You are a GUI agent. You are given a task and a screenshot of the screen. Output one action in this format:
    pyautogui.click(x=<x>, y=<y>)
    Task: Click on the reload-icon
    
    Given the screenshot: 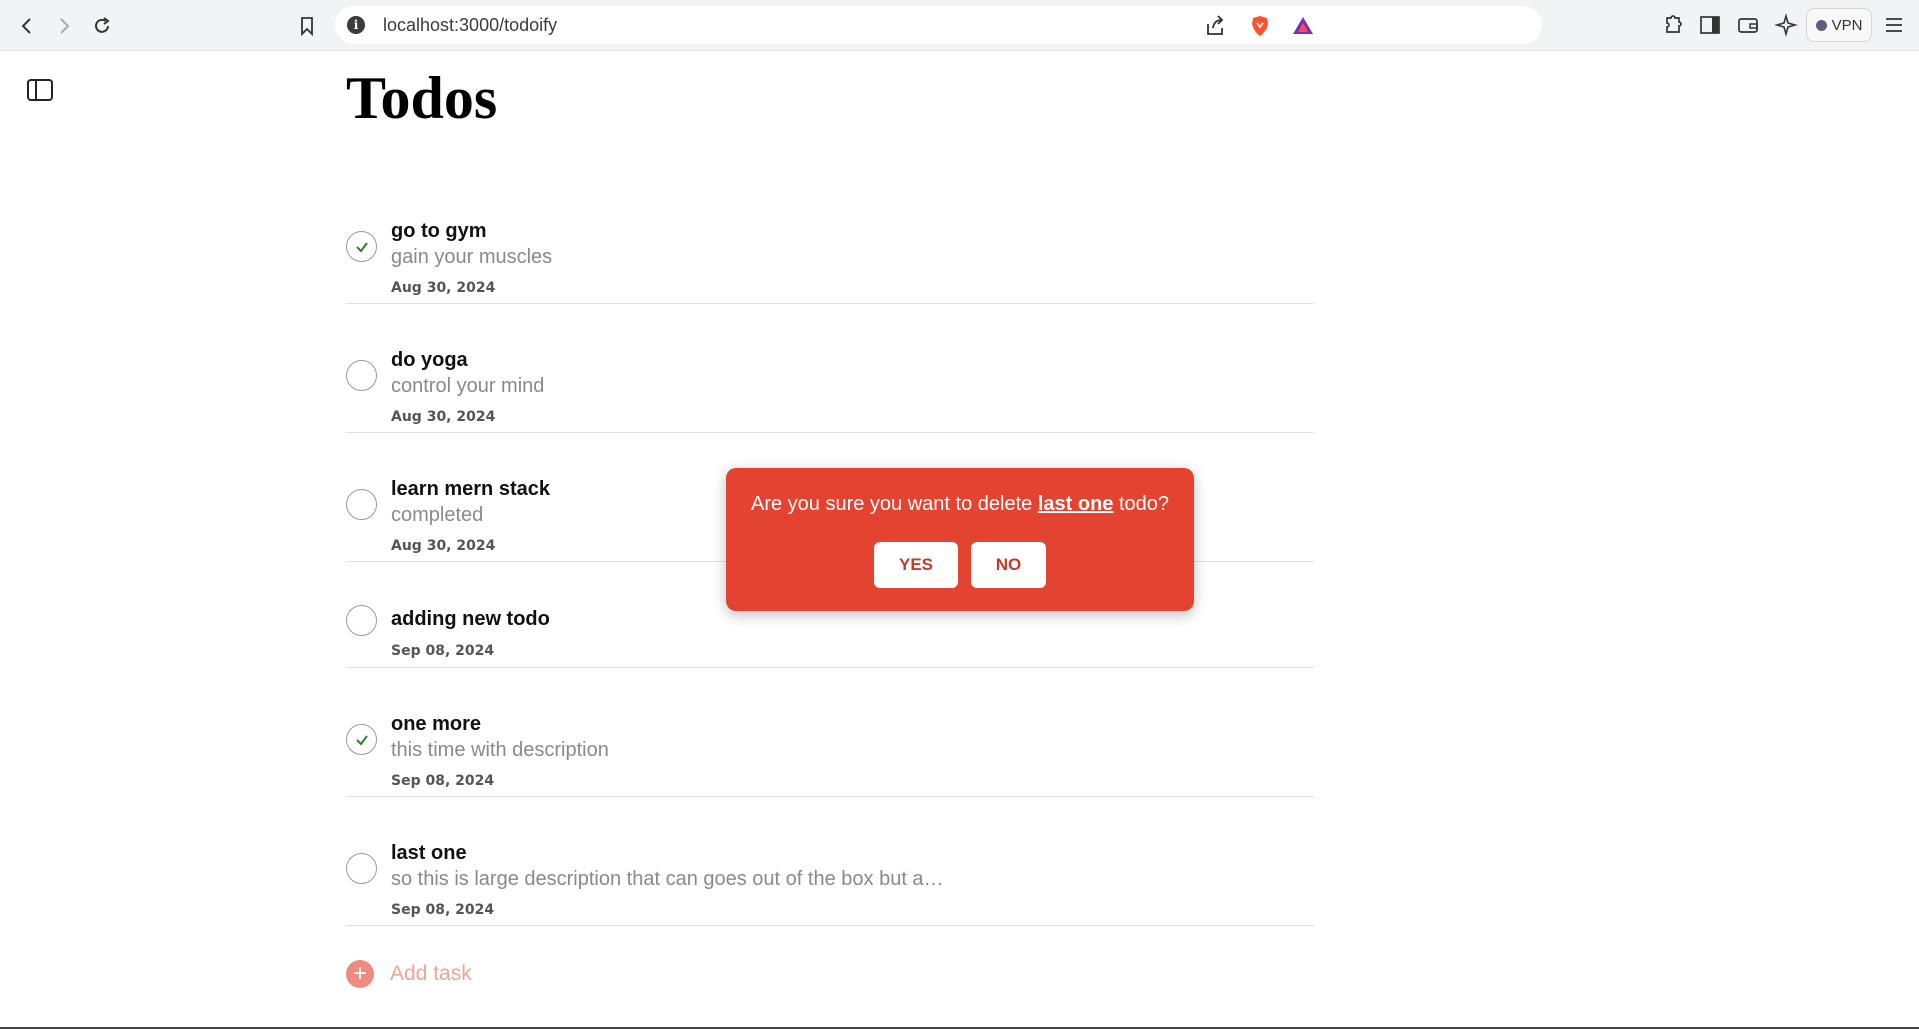 What is the action you would take?
    pyautogui.click(x=102, y=25)
    